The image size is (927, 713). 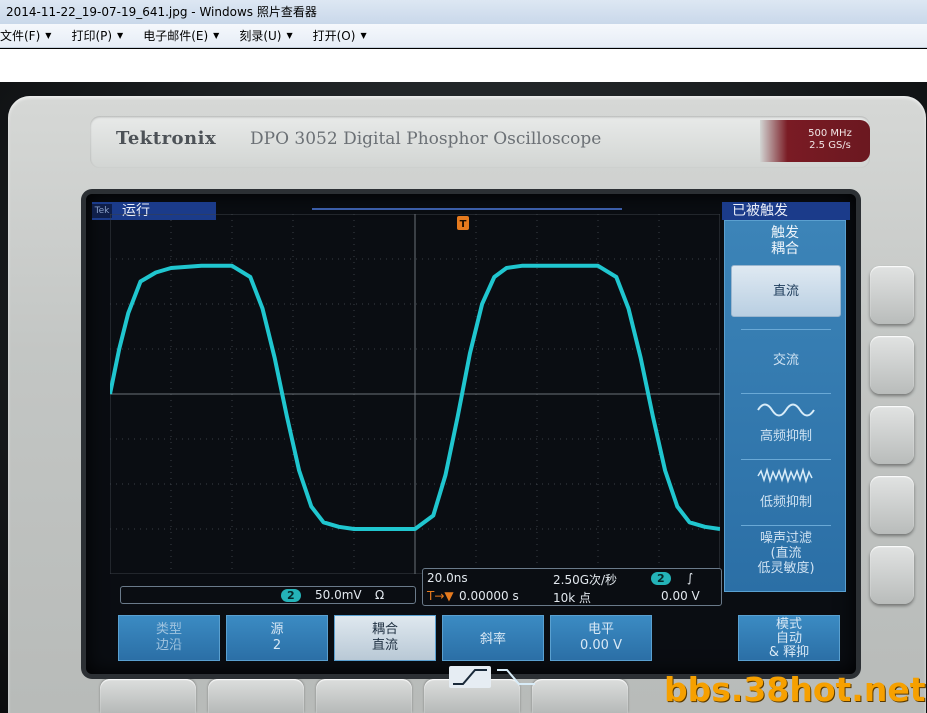 What do you see at coordinates (661, 578) in the screenshot?
I see `trigger-channel-badge: 2` at bounding box center [661, 578].